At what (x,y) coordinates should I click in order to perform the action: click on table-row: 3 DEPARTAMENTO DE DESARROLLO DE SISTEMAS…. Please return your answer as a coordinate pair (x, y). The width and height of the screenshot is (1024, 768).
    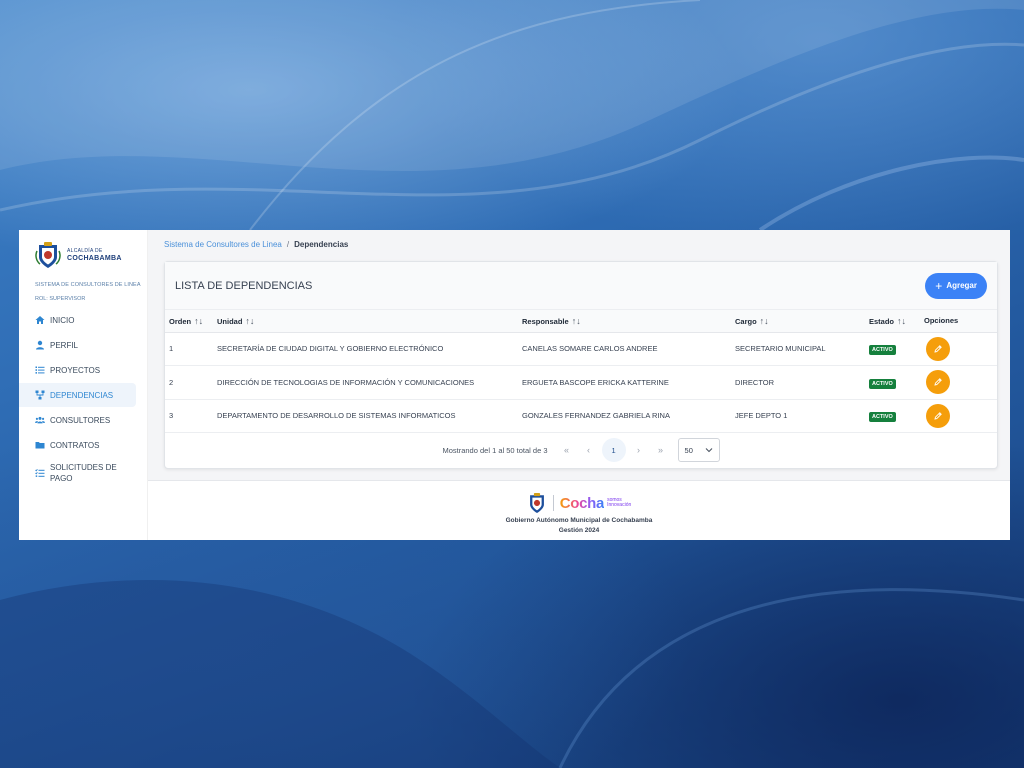
    Looking at the image, I should click on (581, 416).